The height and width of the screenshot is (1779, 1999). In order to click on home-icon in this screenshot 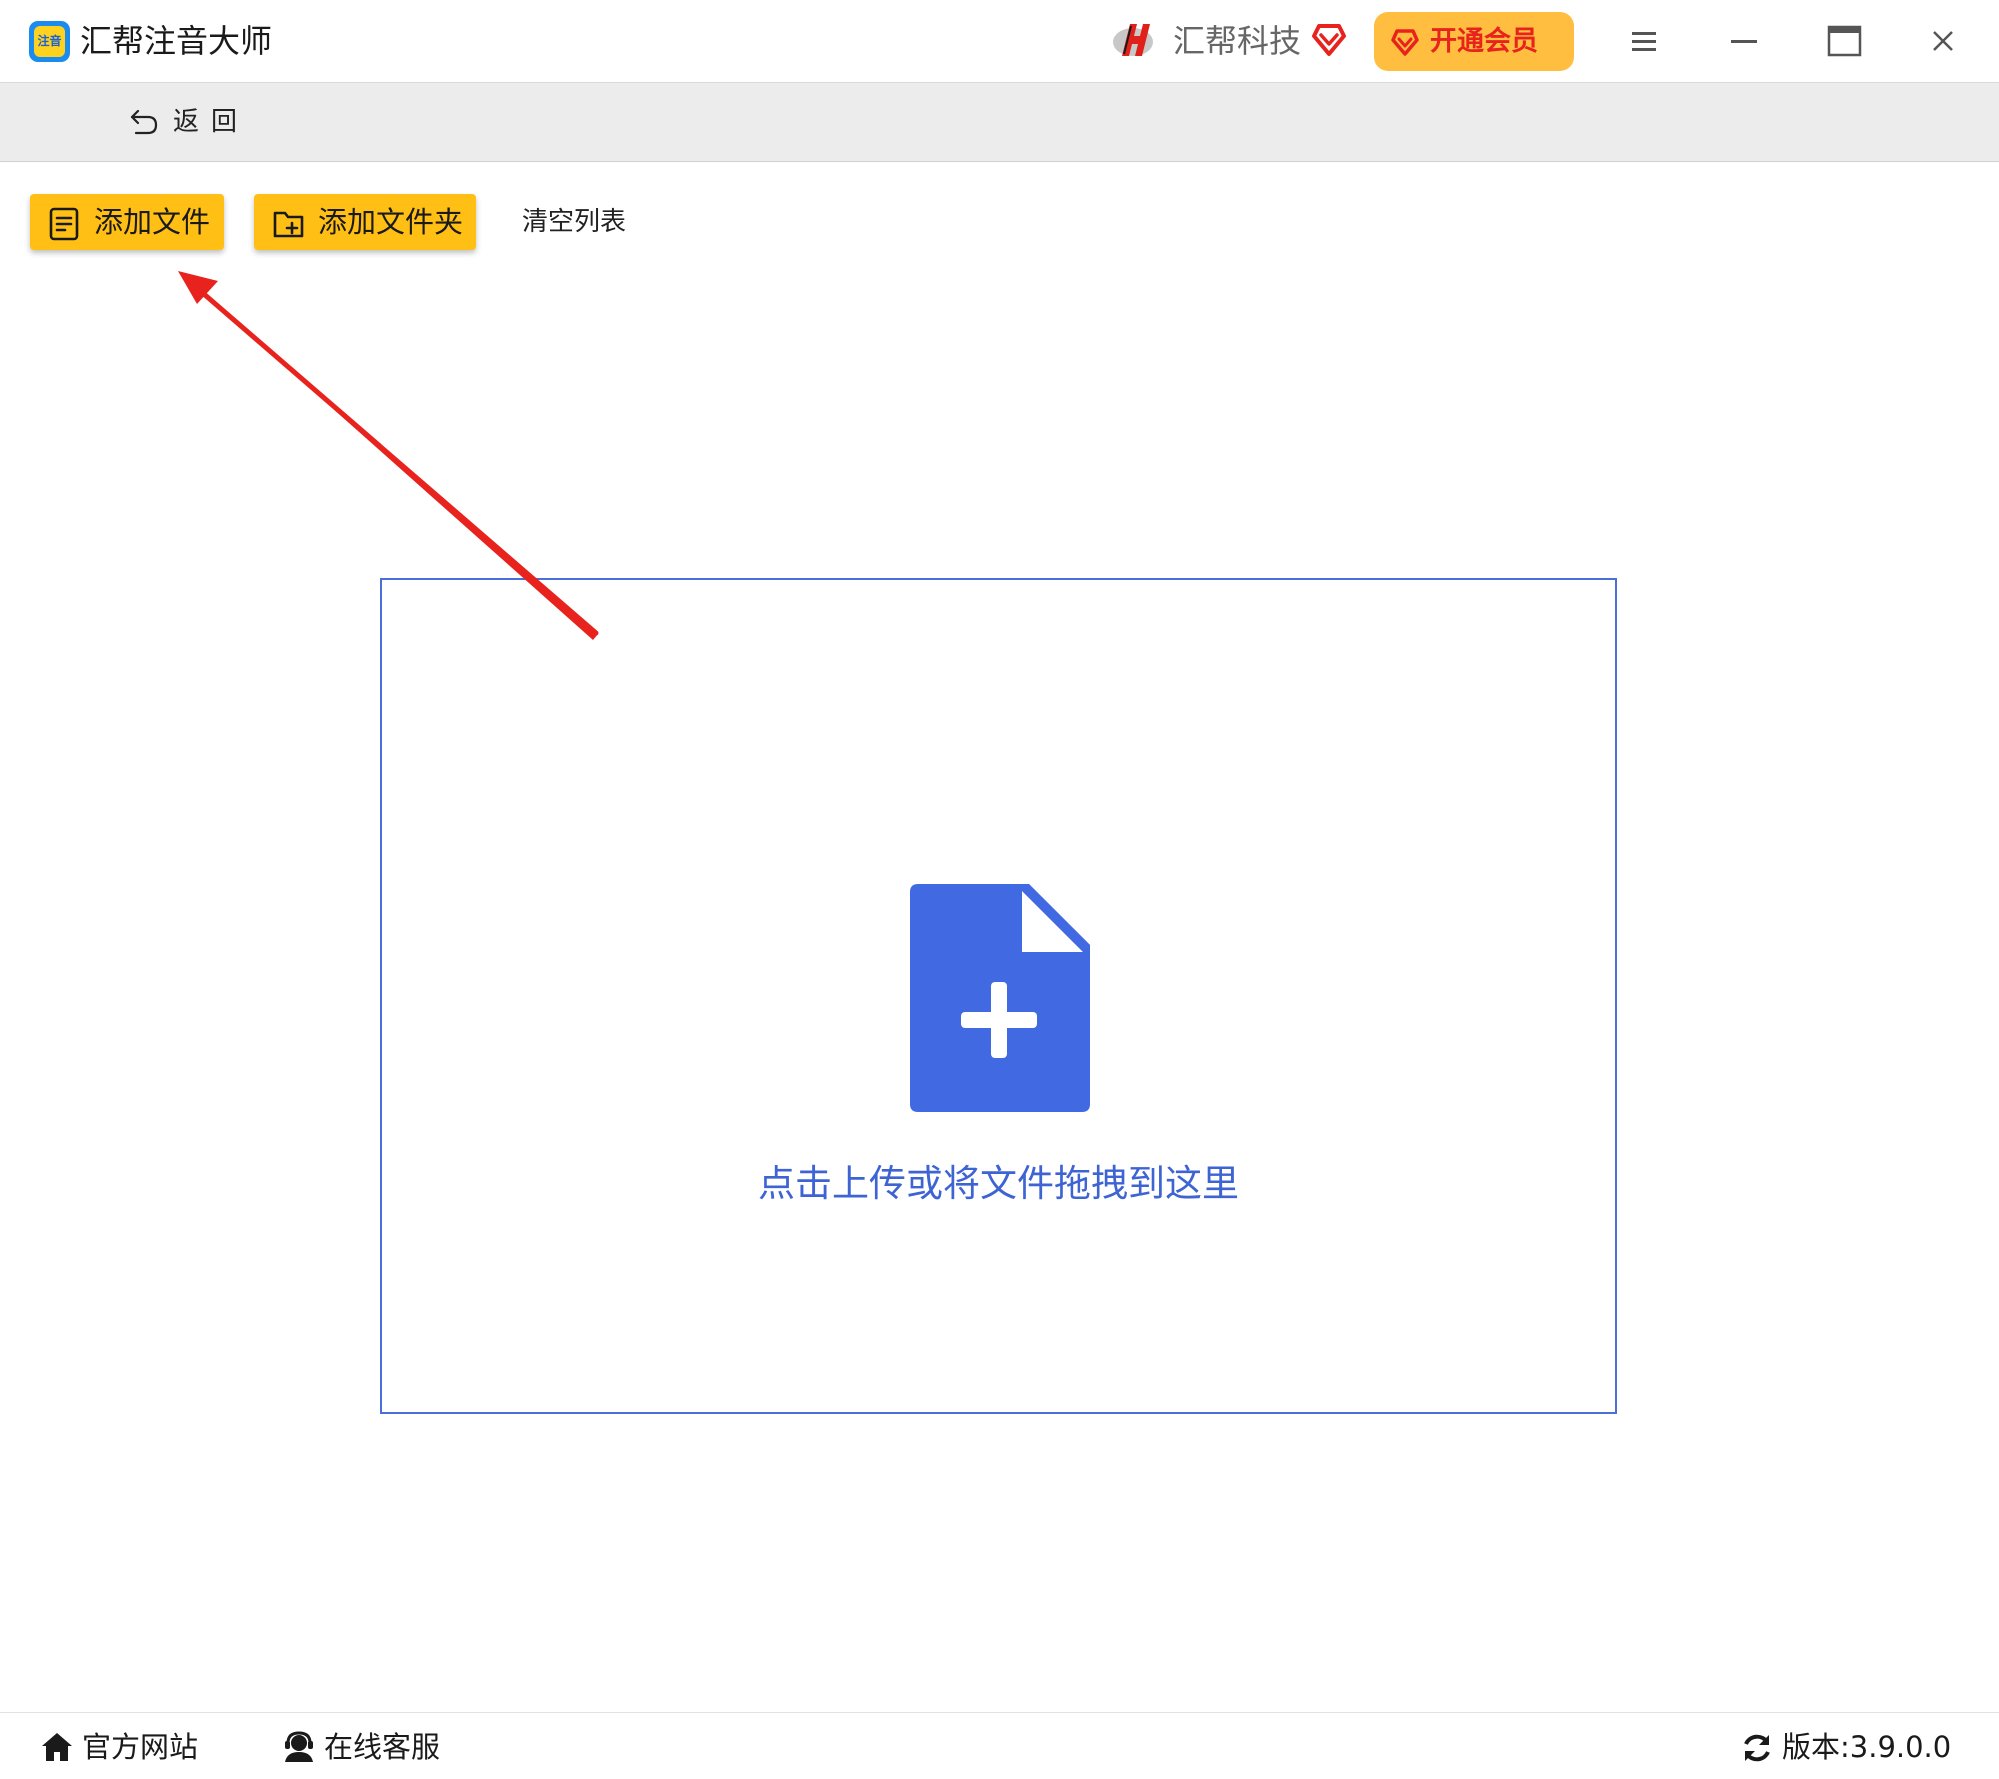, I will do `click(57, 1747)`.